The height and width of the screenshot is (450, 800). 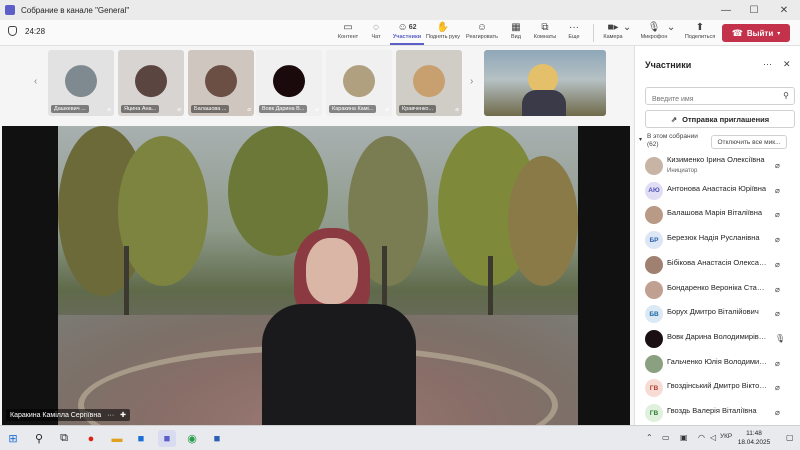 I want to click on speaker-name-label: Каракина Камілла Сергіївна ··· ✚, so click(x=68, y=415).